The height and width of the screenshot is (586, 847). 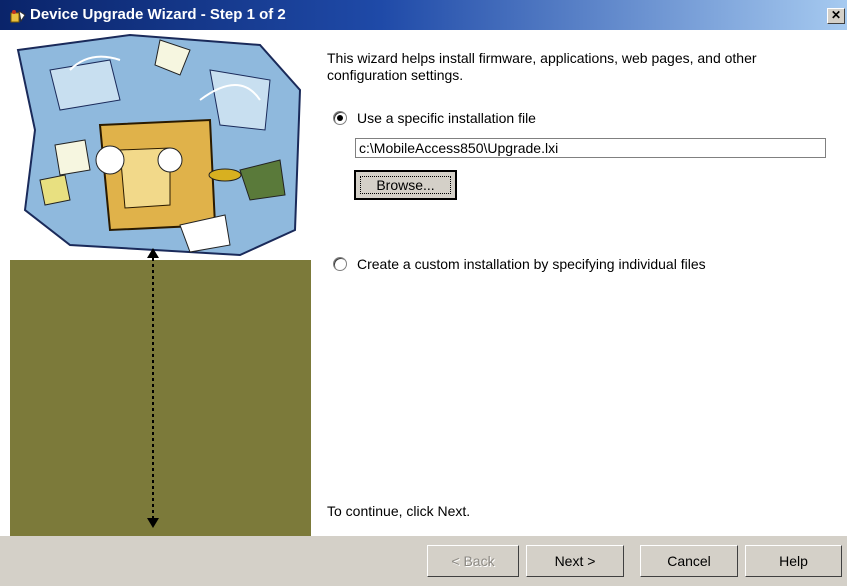 I want to click on installation-file-path-input: c:\MobileAccess850\Upgrade.lxi, so click(x=590, y=148).